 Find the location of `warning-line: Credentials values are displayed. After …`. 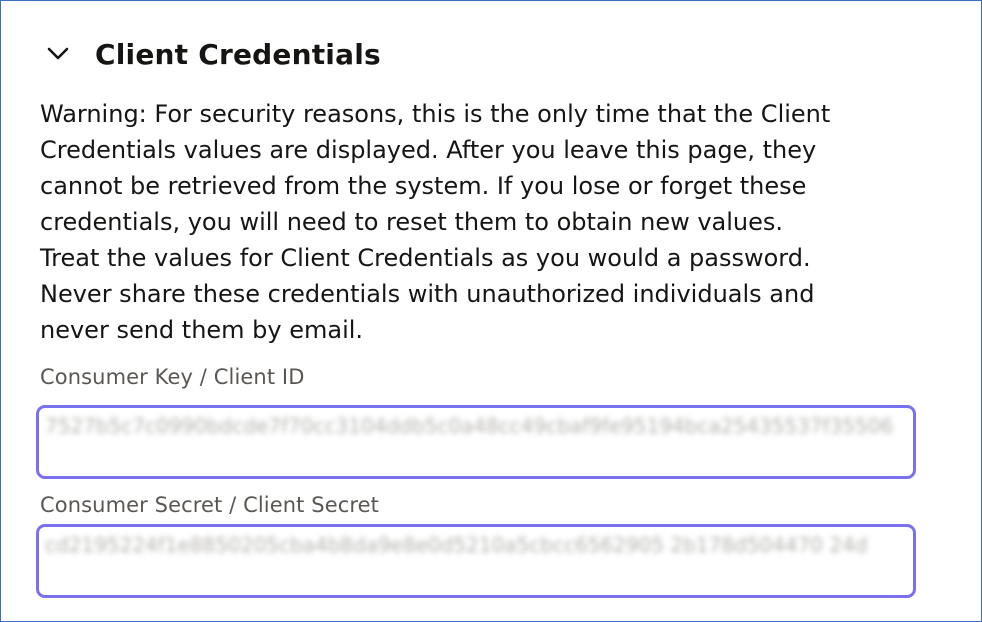

warning-line: Credentials values are displayed. After … is located at coordinates (428, 150).